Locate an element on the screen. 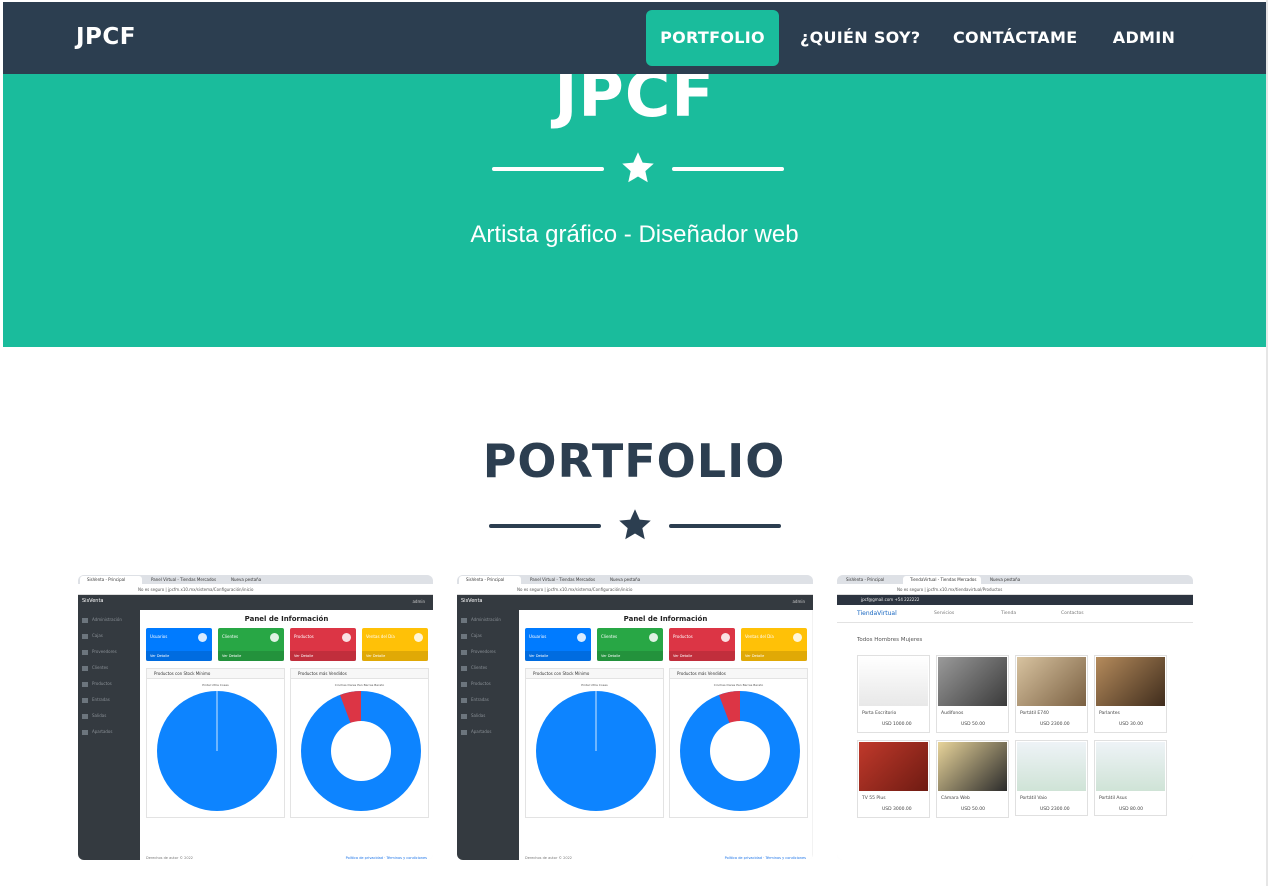 This screenshot has height=886, width=1268. mini-stat-box: Clientes Ver Detalle is located at coordinates (630, 644).